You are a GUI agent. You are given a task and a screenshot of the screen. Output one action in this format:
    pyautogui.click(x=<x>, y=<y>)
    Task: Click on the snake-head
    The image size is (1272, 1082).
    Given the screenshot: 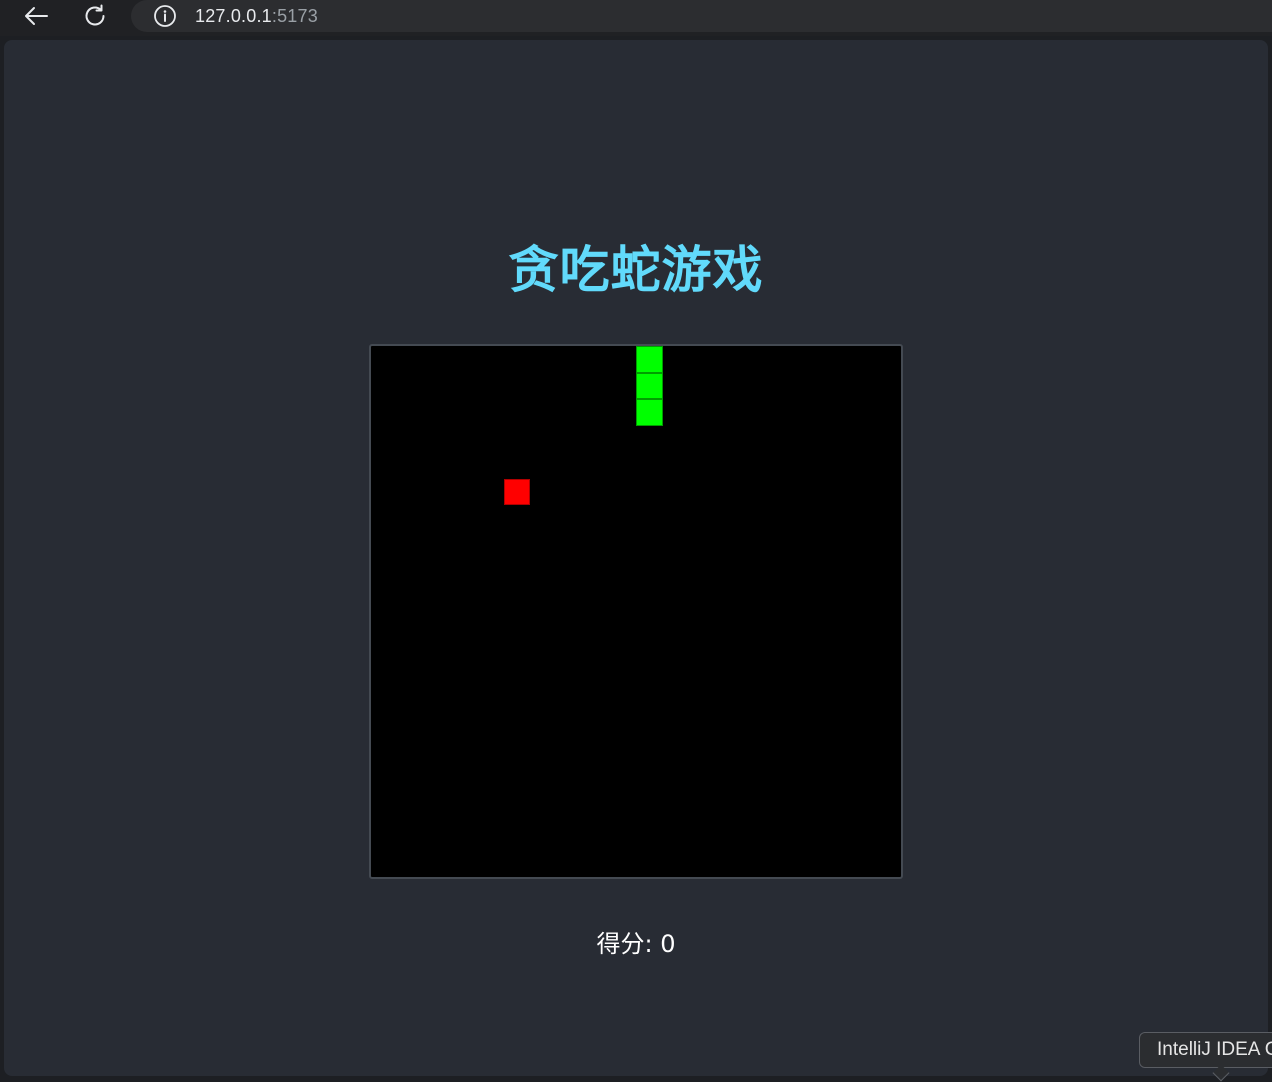 What is the action you would take?
    pyautogui.click(x=649, y=359)
    